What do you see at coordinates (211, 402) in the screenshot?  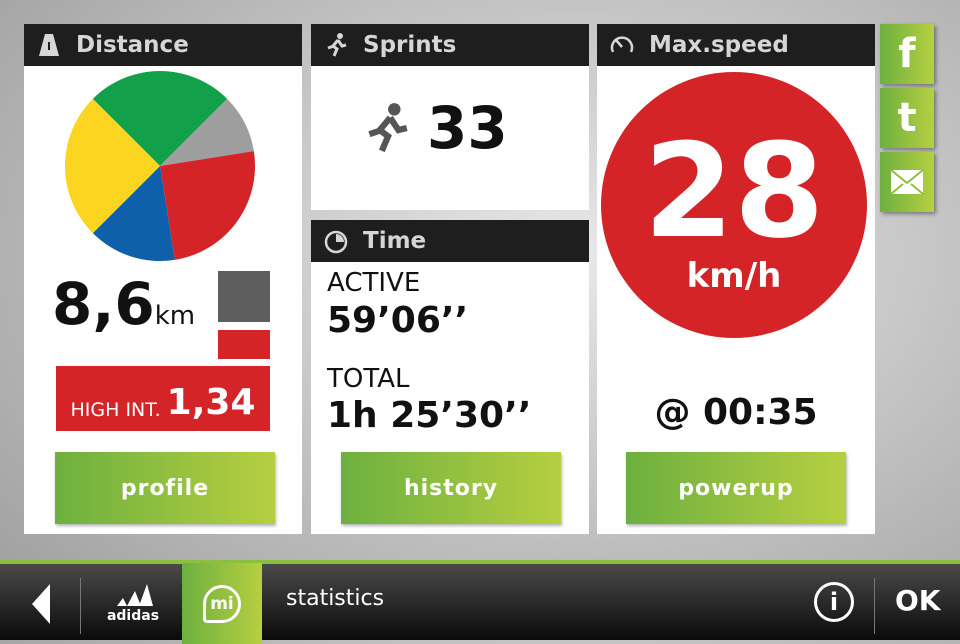 I see `high-int-value: 1,34` at bounding box center [211, 402].